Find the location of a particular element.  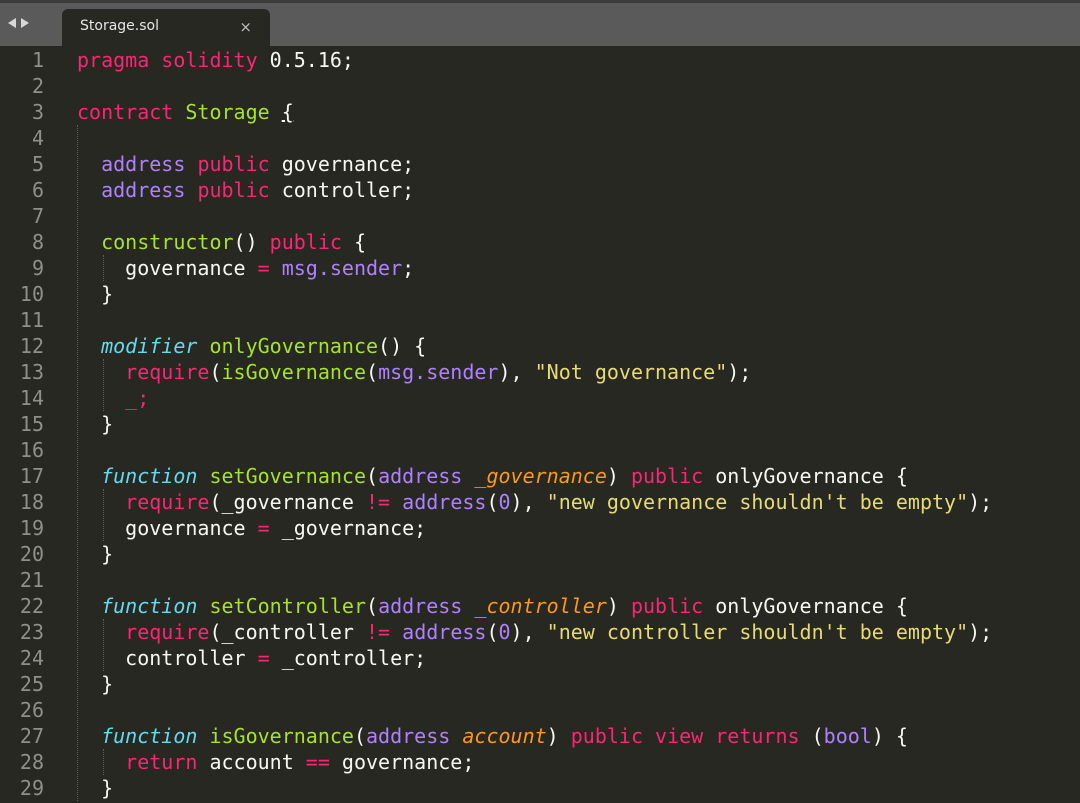

function-name-token: setGovernance is located at coordinates (288, 476).